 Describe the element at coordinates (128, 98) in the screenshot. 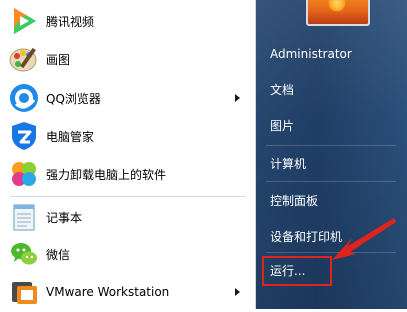

I see `program-item-qq-browser: QQ浏览器` at that location.